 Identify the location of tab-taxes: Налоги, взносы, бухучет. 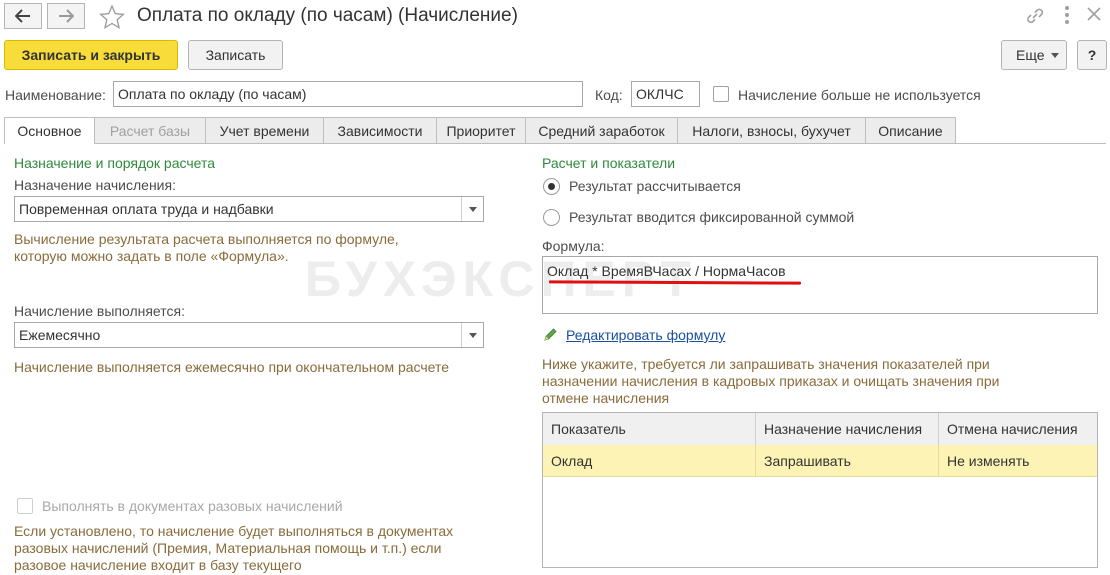
(772, 130).